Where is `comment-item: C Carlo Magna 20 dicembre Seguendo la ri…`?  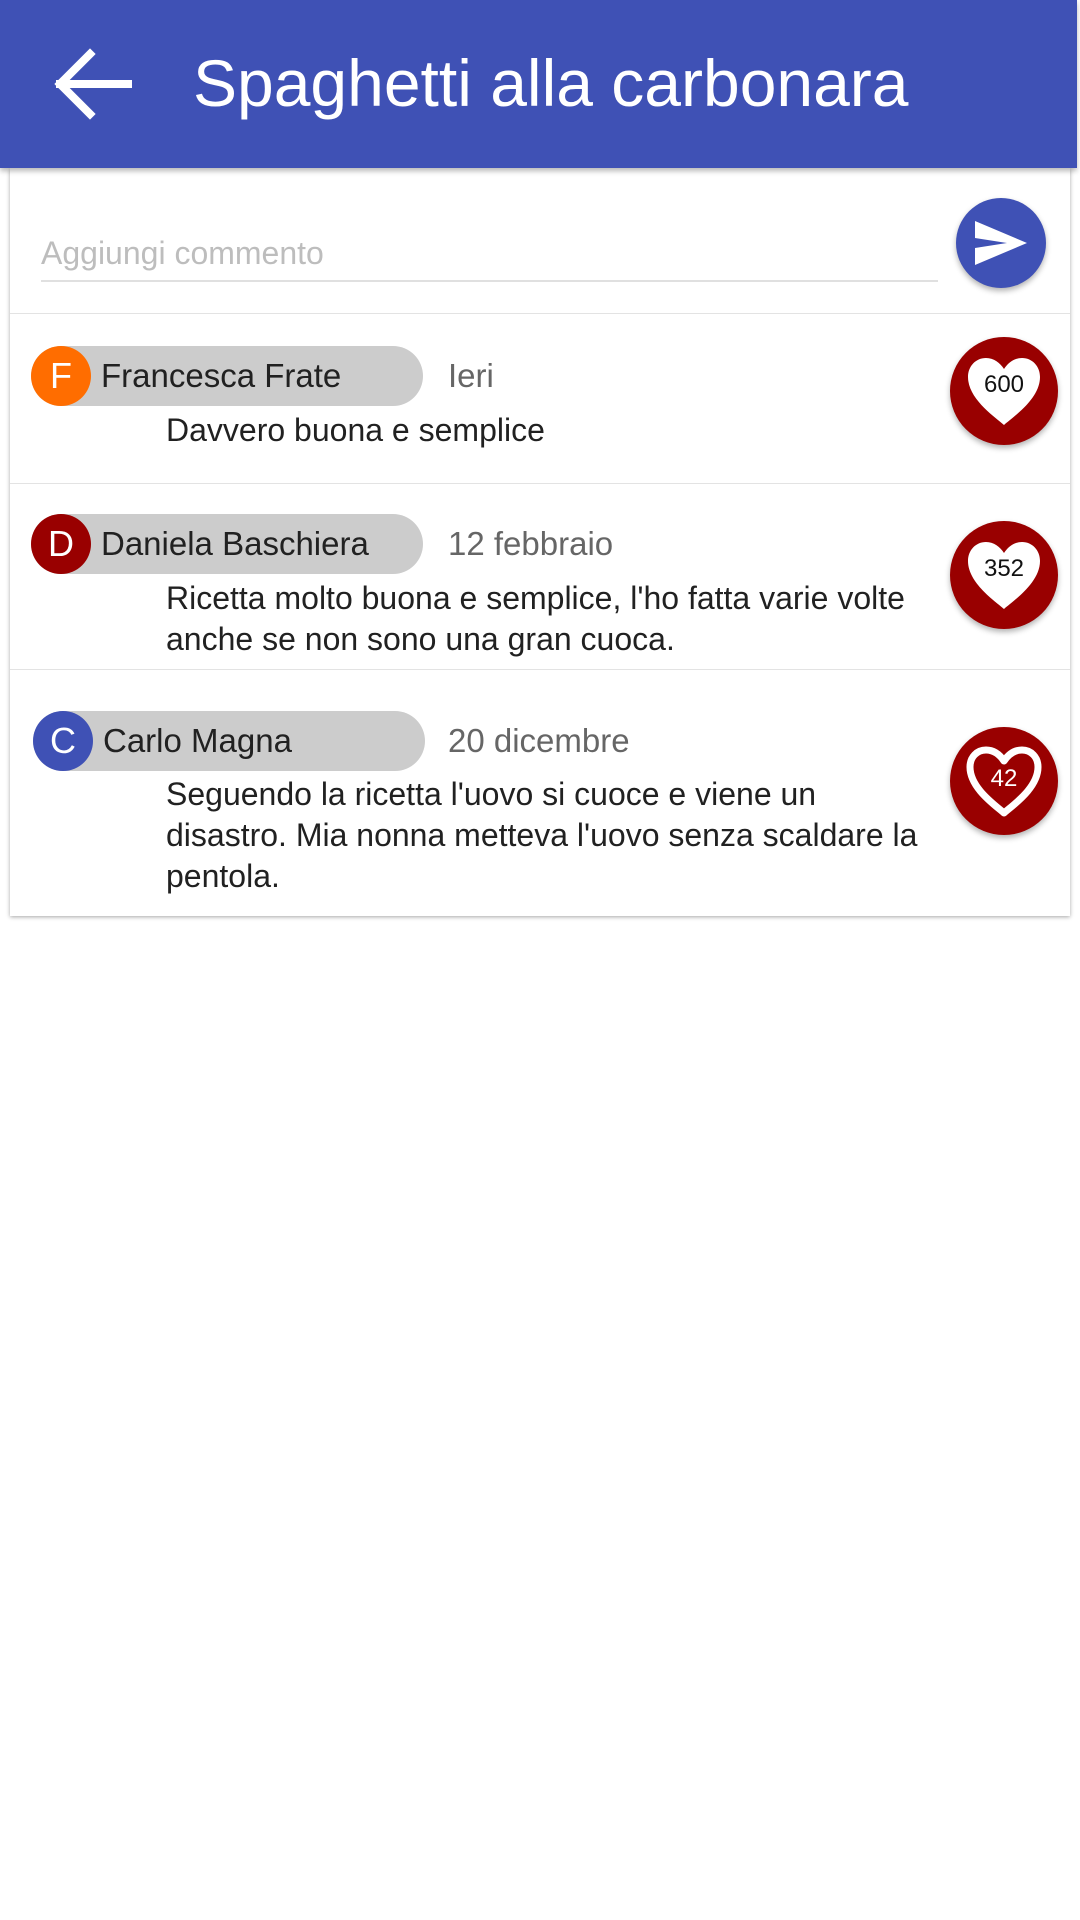 comment-item: C Carlo Magna 20 dicembre Seguendo la ri… is located at coordinates (540, 793).